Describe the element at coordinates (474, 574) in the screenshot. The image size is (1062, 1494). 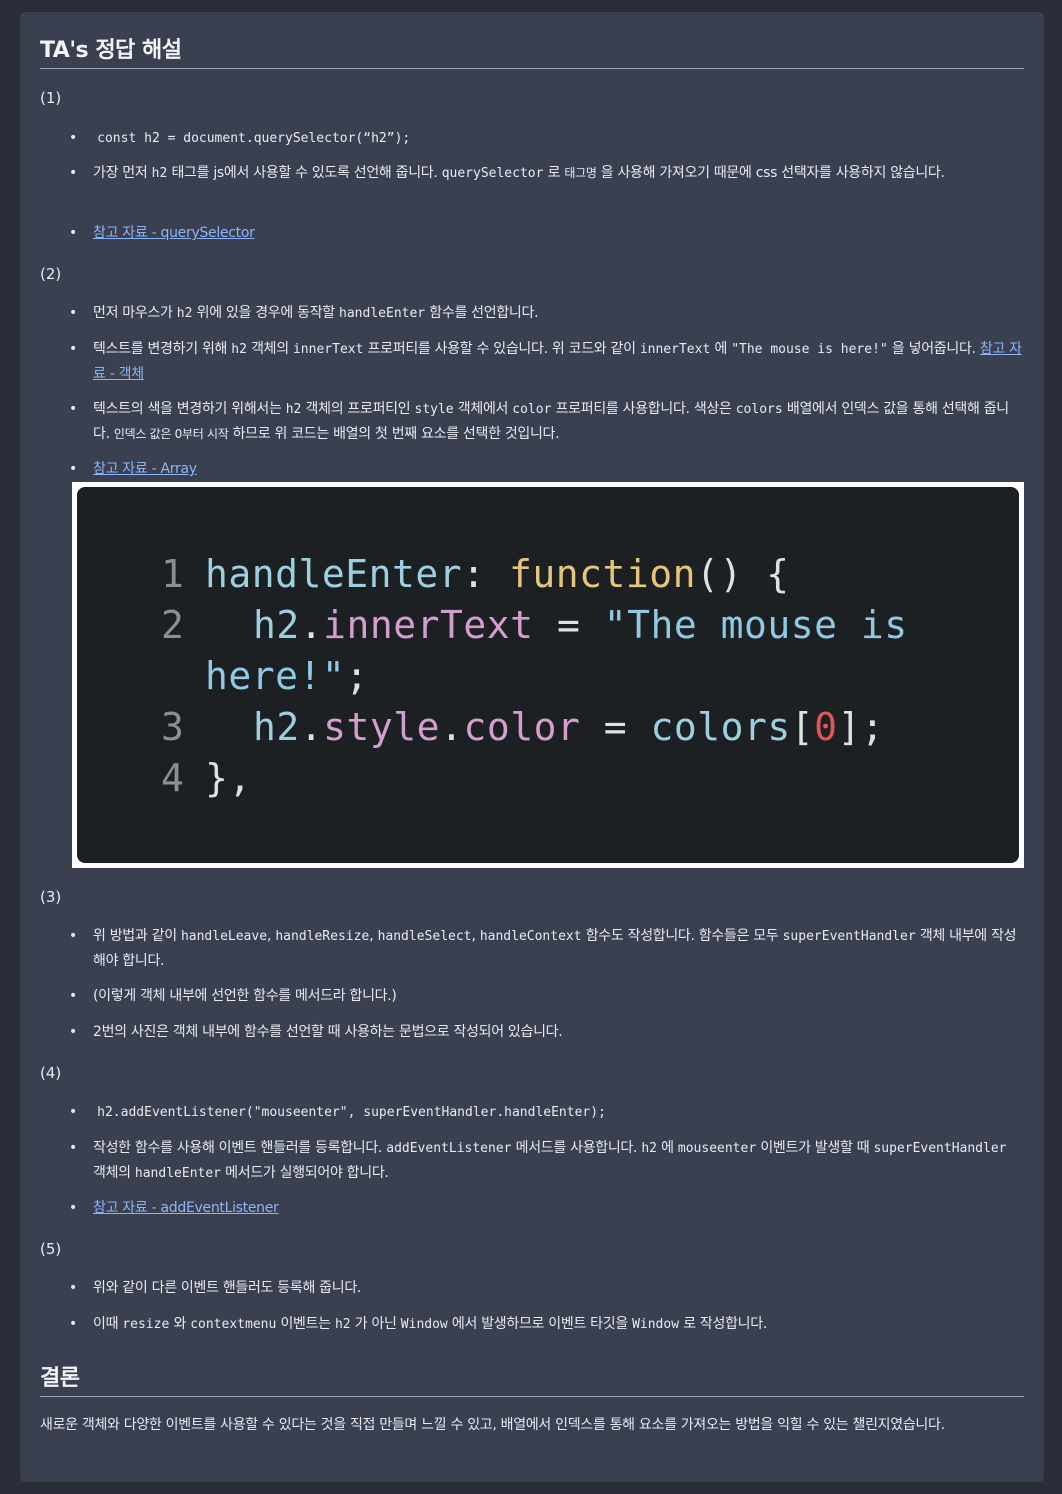
I see `code-token: :` at that location.